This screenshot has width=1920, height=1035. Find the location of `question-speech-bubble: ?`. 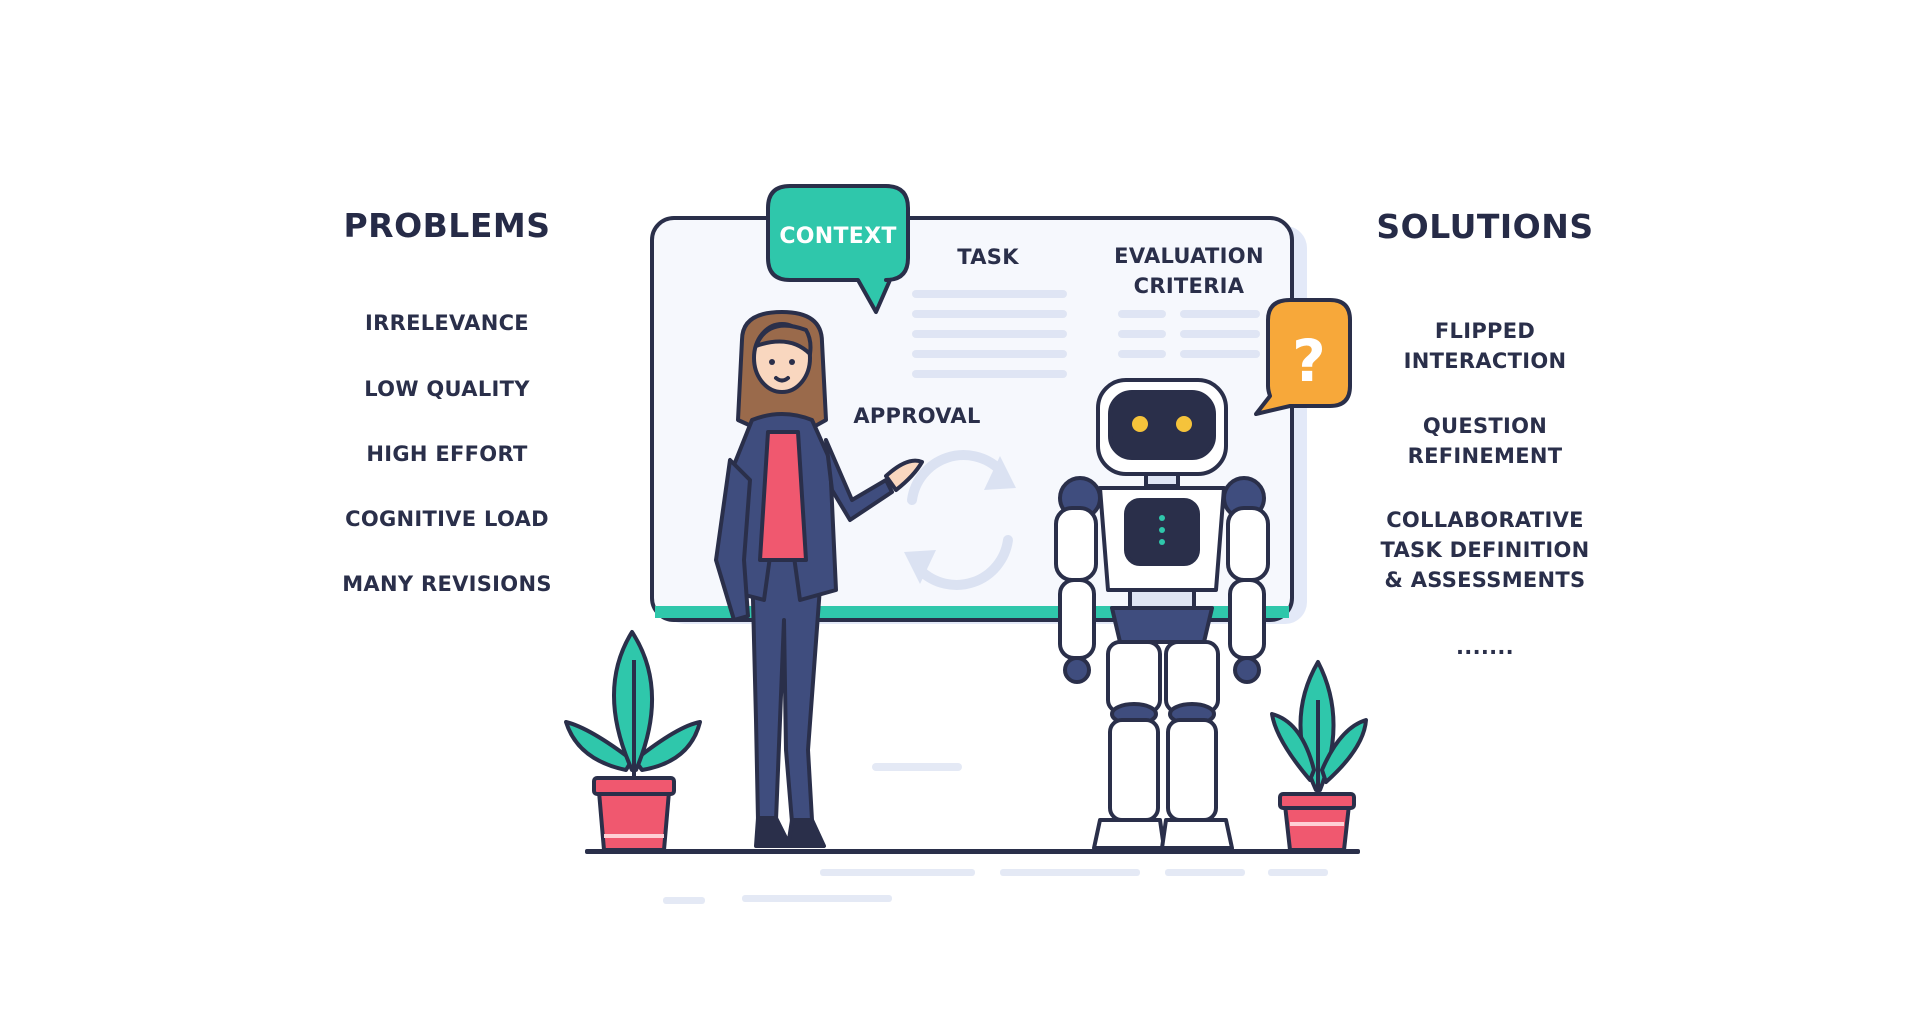

question-speech-bubble: ? is located at coordinates (1303, 357).